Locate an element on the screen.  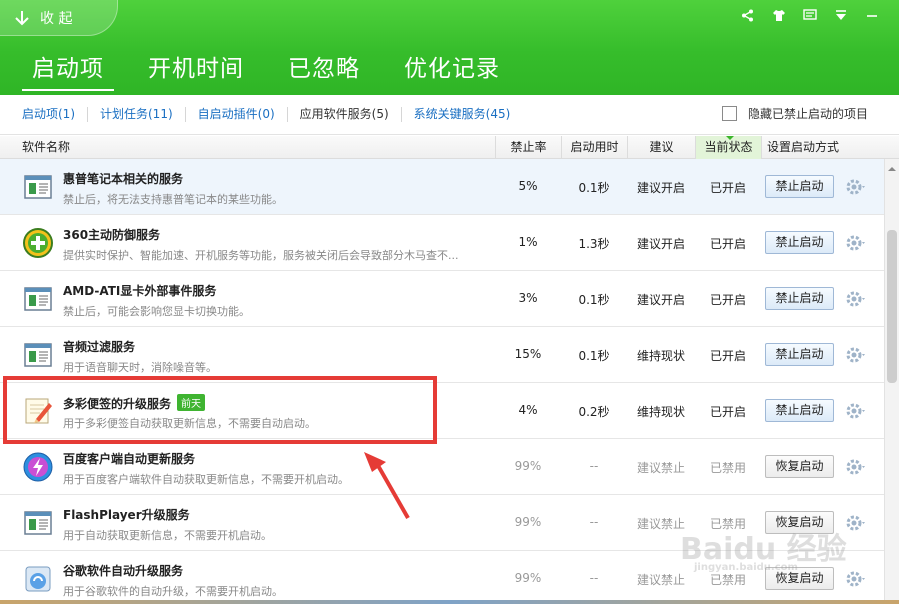
hide-disabled-checkbox is located at coordinates (729, 113).